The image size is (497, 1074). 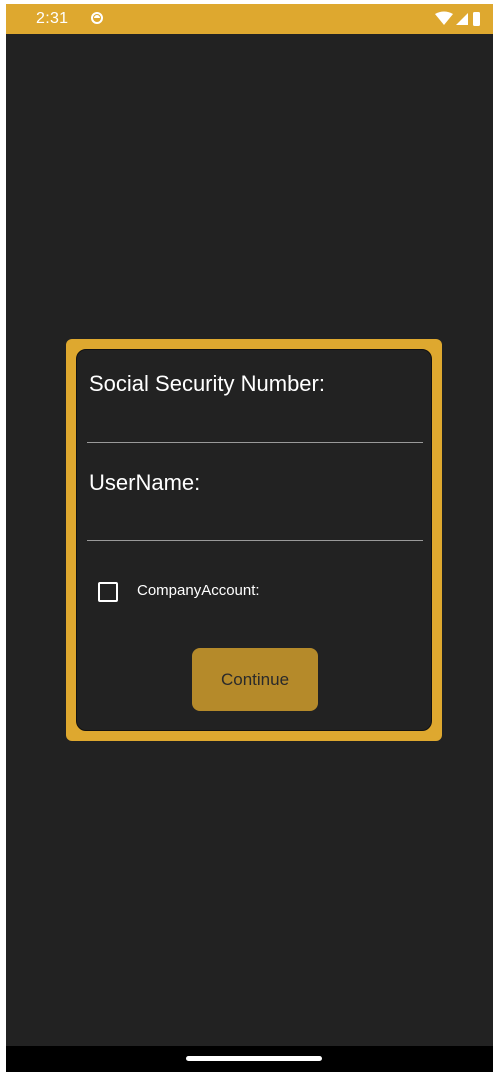 I want to click on navigation-bar, so click(x=249, y=1059).